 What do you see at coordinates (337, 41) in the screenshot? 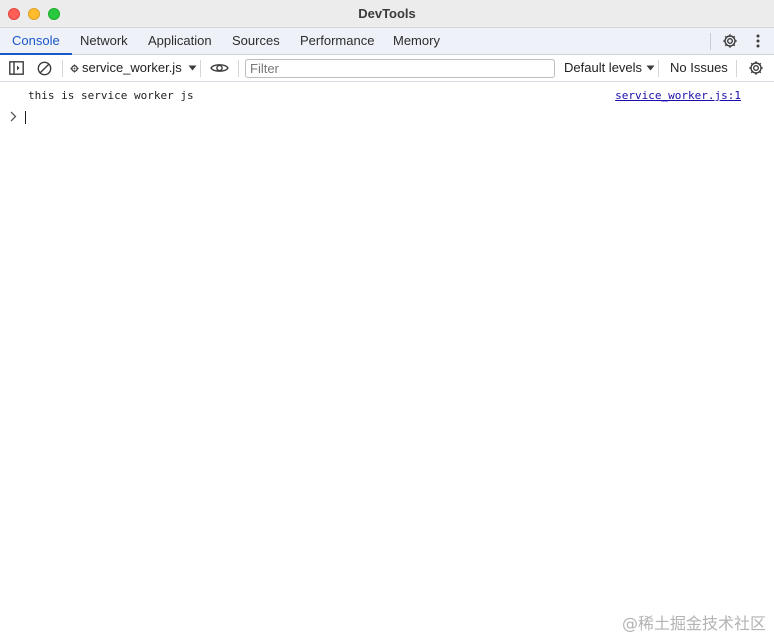
I see `tab-performance: Performance` at bounding box center [337, 41].